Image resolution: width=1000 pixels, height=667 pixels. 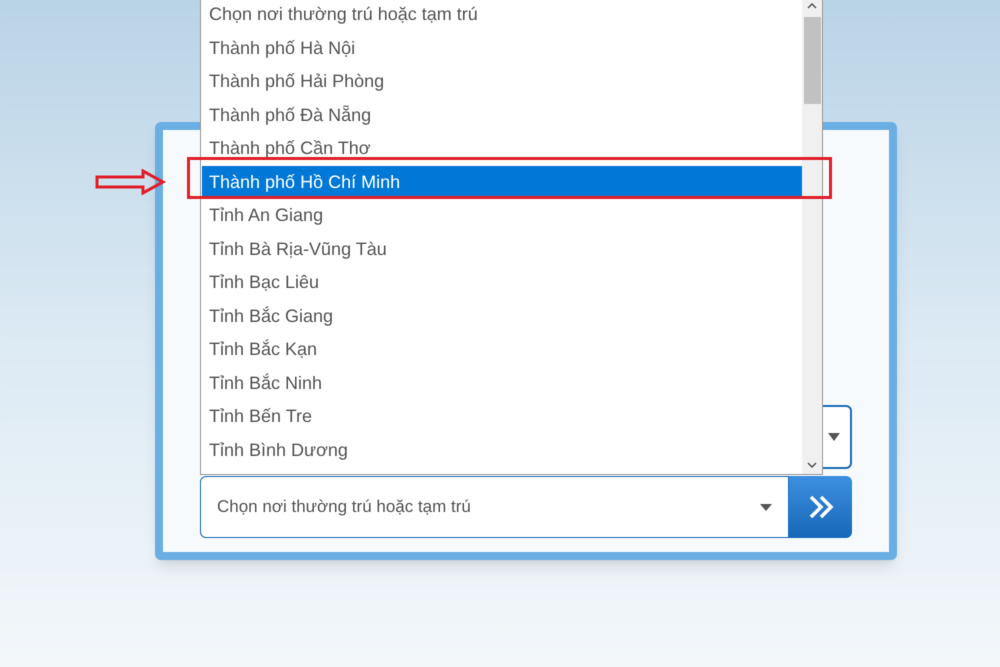 What do you see at coordinates (812, 237) in the screenshot?
I see `scrollbar` at bounding box center [812, 237].